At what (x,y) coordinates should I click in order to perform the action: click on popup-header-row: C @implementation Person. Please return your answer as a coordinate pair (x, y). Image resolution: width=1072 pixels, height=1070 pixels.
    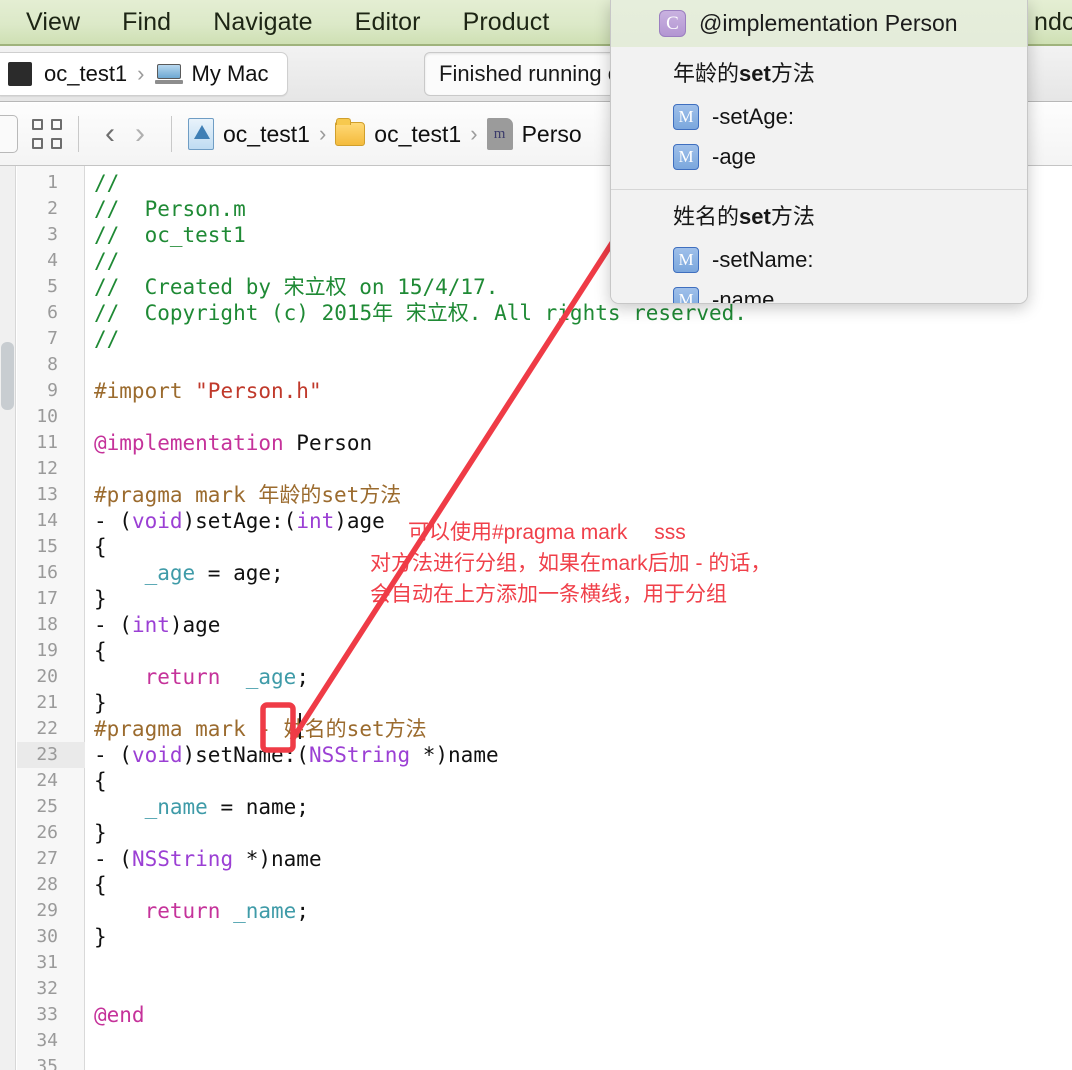
    Looking at the image, I should click on (819, 23).